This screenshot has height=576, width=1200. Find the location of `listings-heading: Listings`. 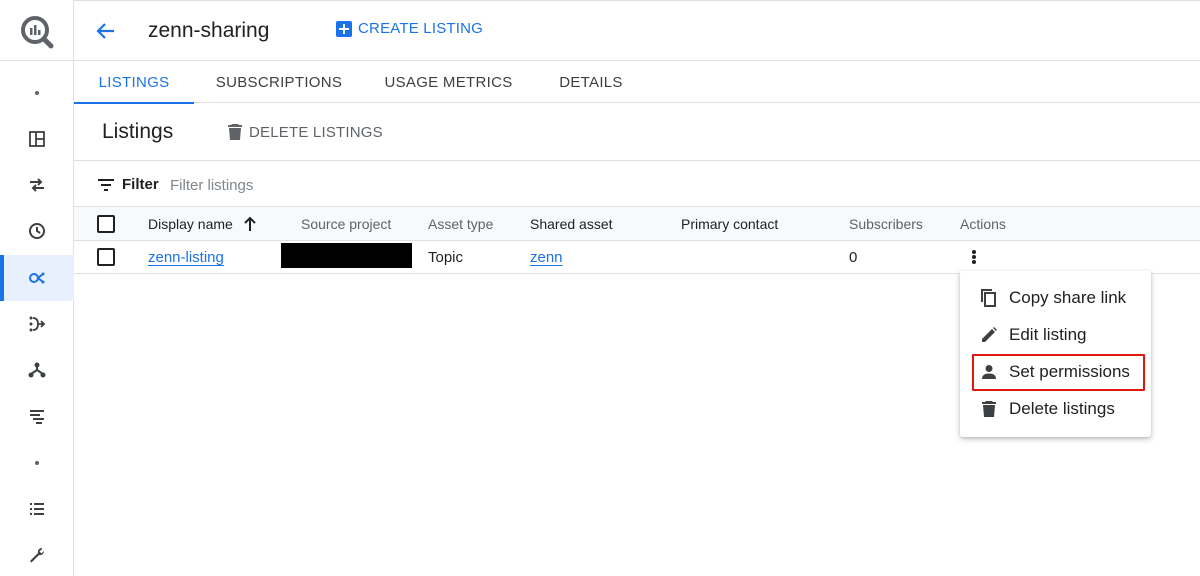

listings-heading: Listings is located at coordinates (138, 131).